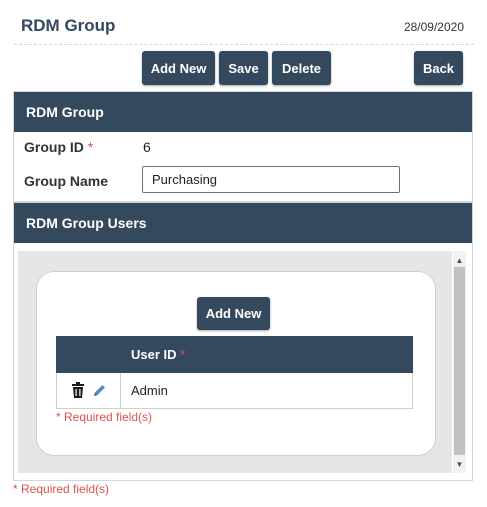 The image size is (487, 507). What do you see at coordinates (120, 390) in the screenshot?
I see `grid-divider` at bounding box center [120, 390].